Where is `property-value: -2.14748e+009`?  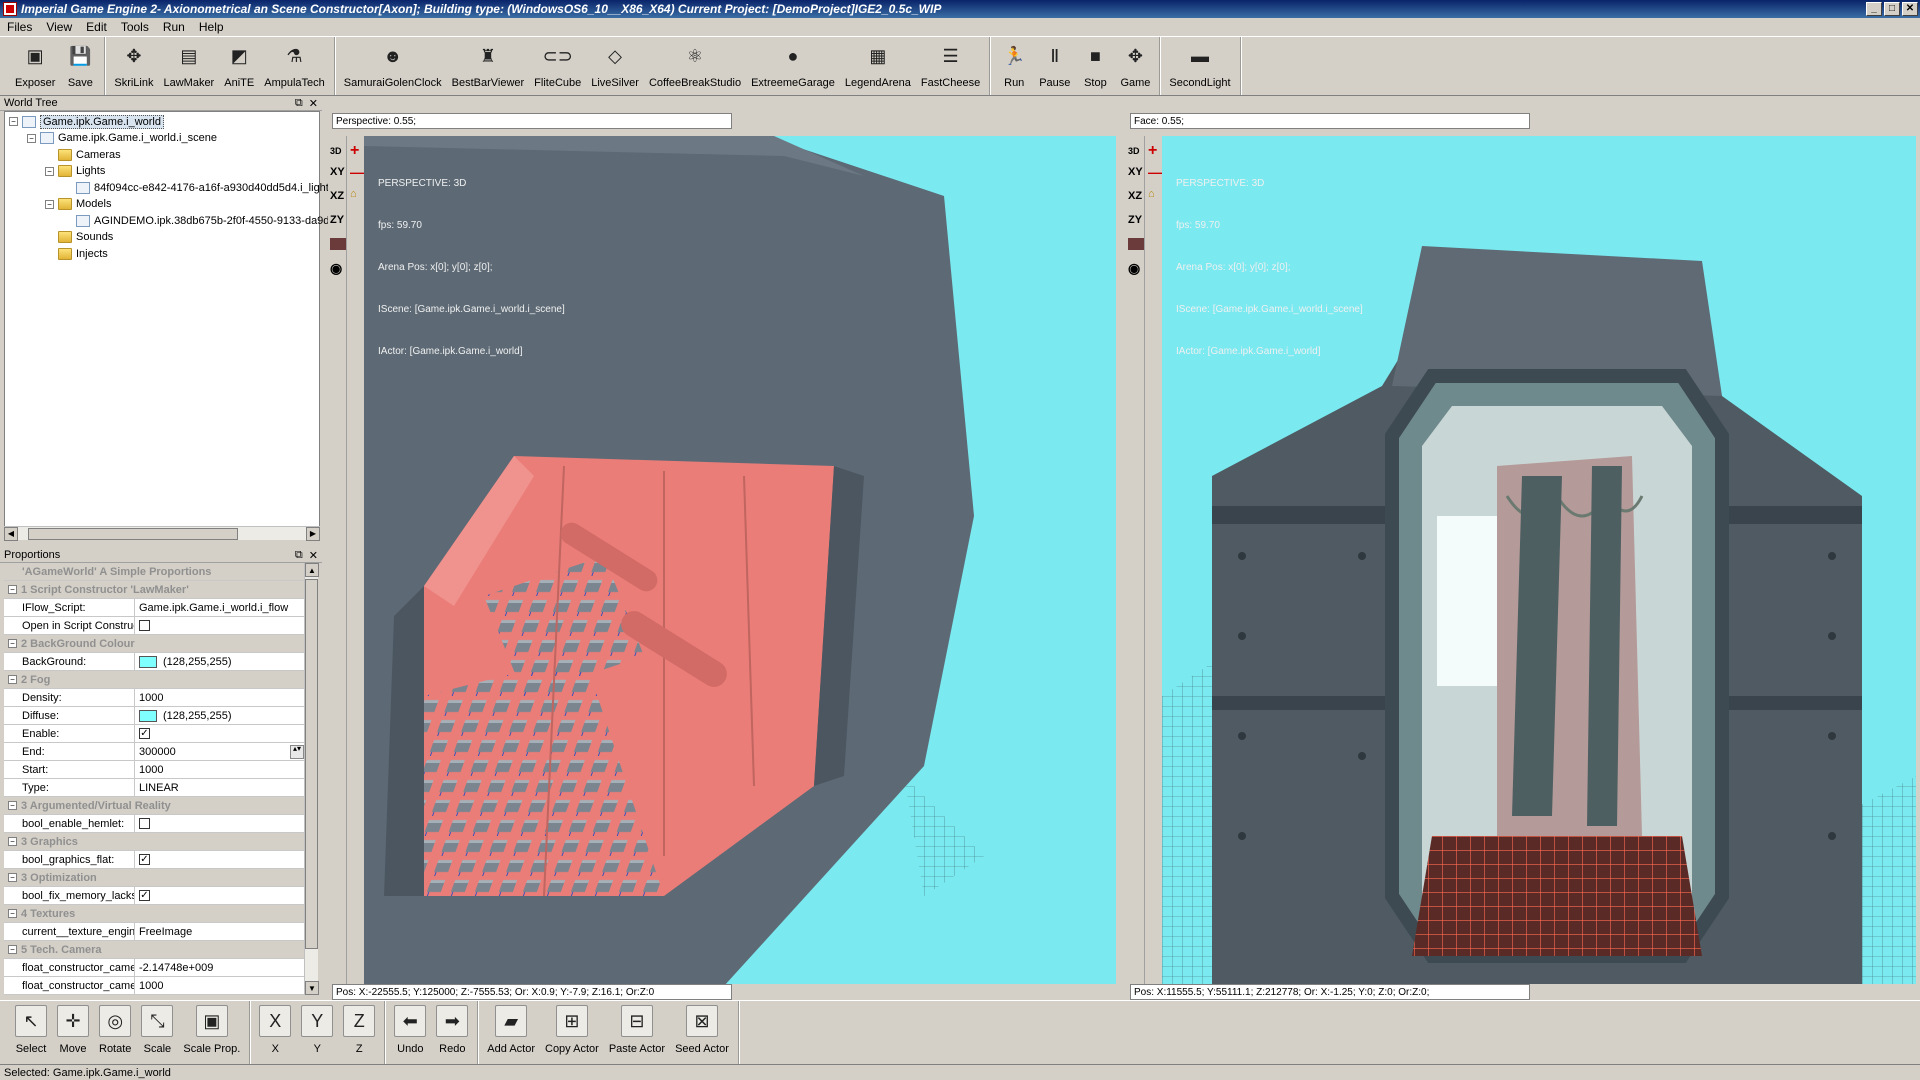
property-value: -2.14748e+009 is located at coordinates (219, 967).